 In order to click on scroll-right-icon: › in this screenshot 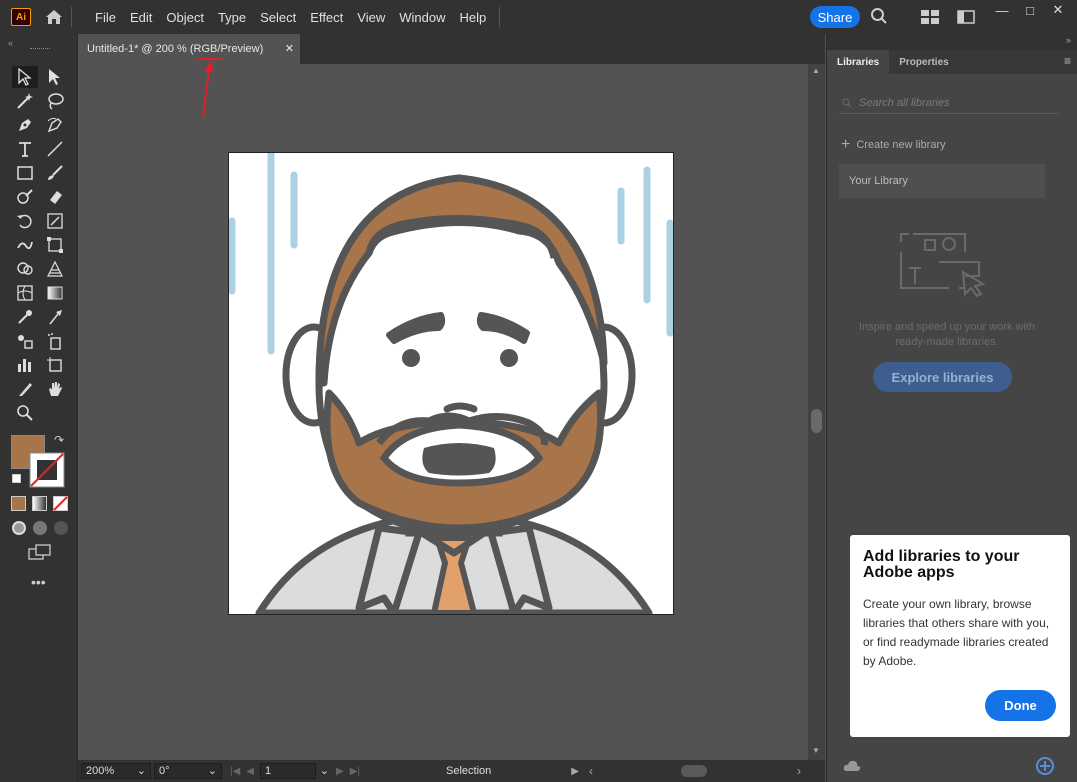, I will do `click(799, 771)`.